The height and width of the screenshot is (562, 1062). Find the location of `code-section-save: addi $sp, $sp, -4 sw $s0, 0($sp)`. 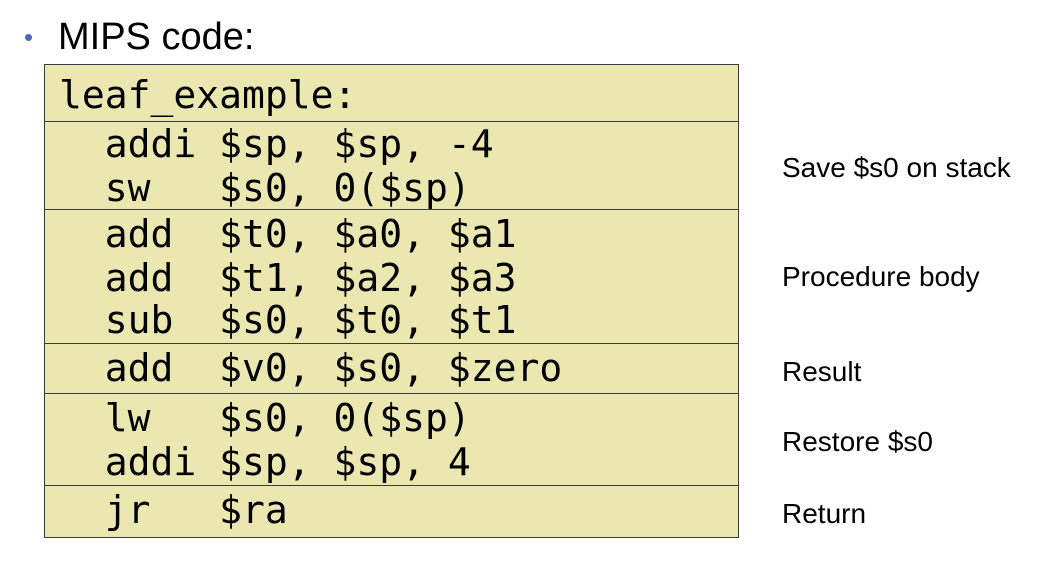

code-section-save: addi $sp, $sp, -4 sw $s0, 0($sp) is located at coordinates (391, 165).